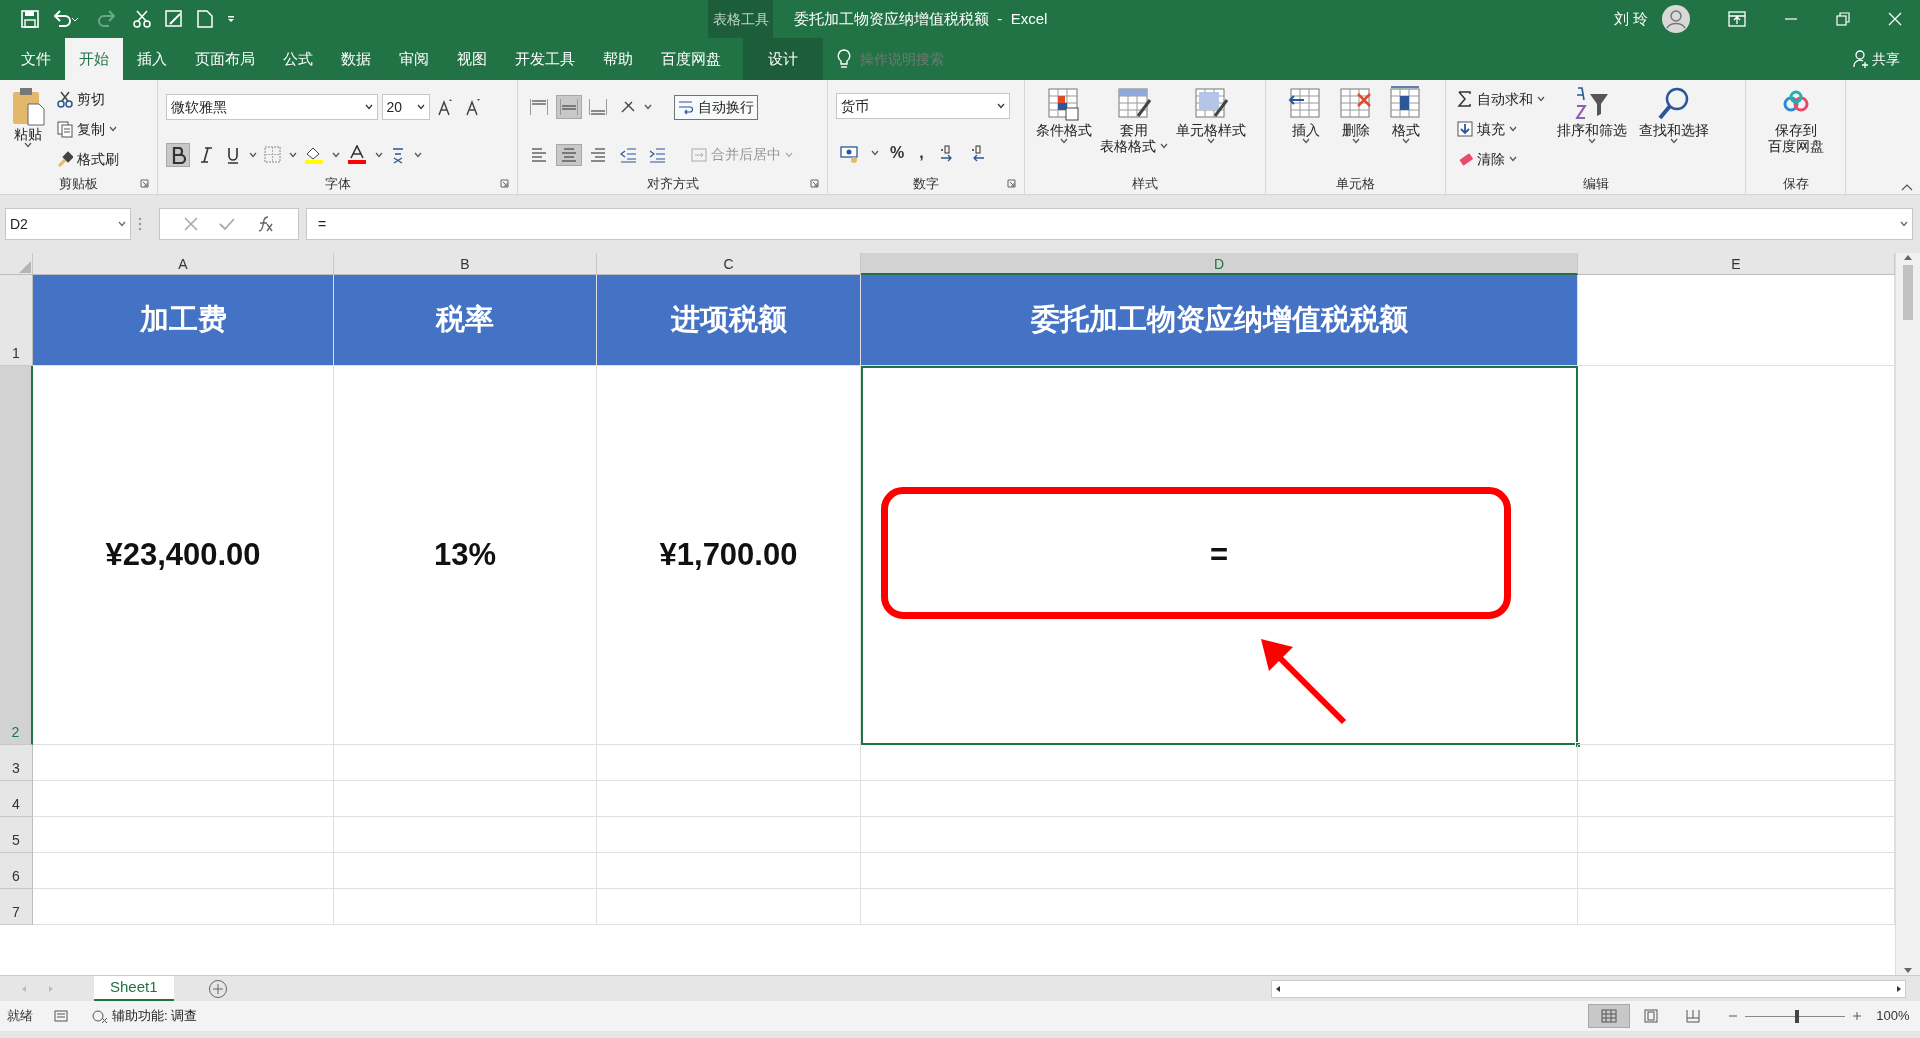  What do you see at coordinates (68, 224) in the screenshot?
I see `name-box: D2` at bounding box center [68, 224].